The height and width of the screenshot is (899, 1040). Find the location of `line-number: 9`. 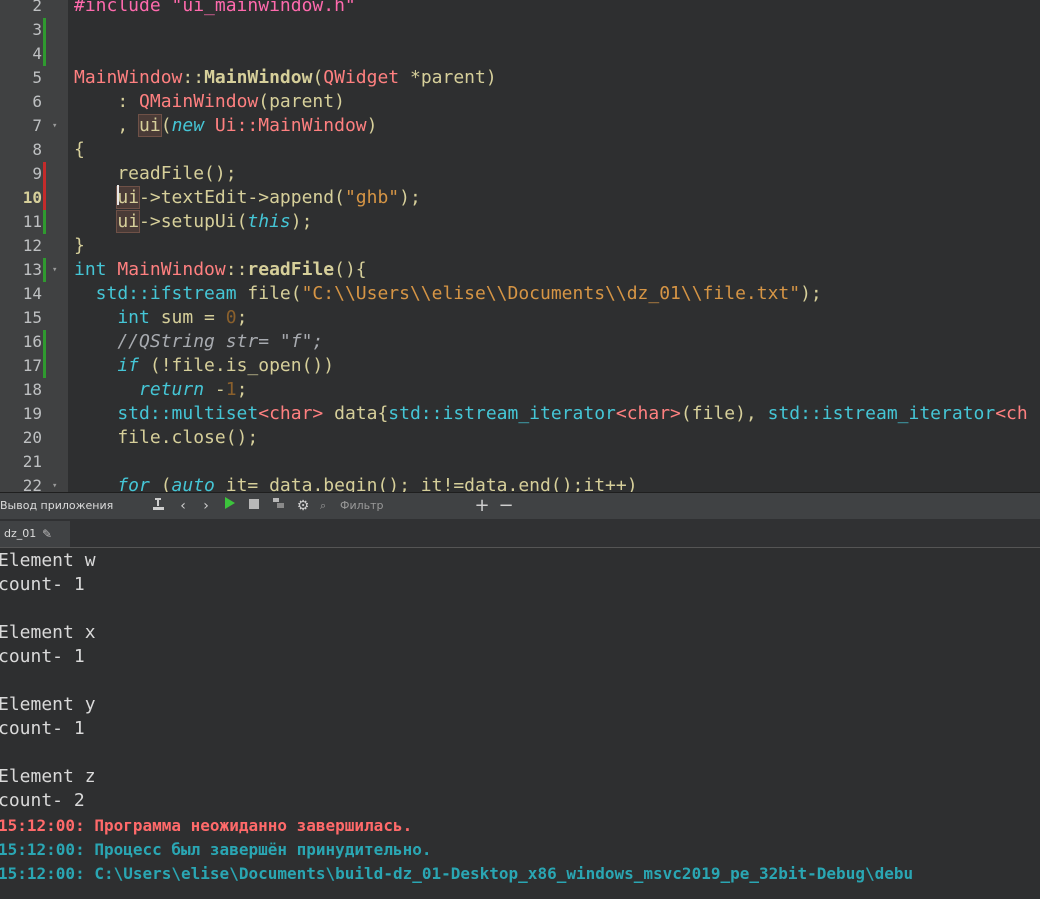

line-number: 9 is located at coordinates (37, 173).